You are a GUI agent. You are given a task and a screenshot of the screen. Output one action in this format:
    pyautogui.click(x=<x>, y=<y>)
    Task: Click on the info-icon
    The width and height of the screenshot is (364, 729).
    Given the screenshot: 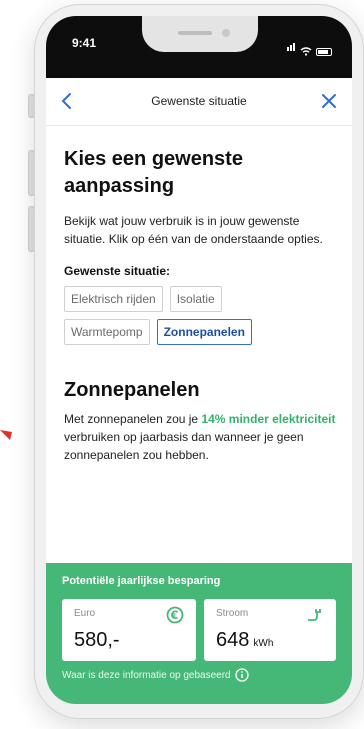 What is the action you would take?
    pyautogui.click(x=241, y=675)
    